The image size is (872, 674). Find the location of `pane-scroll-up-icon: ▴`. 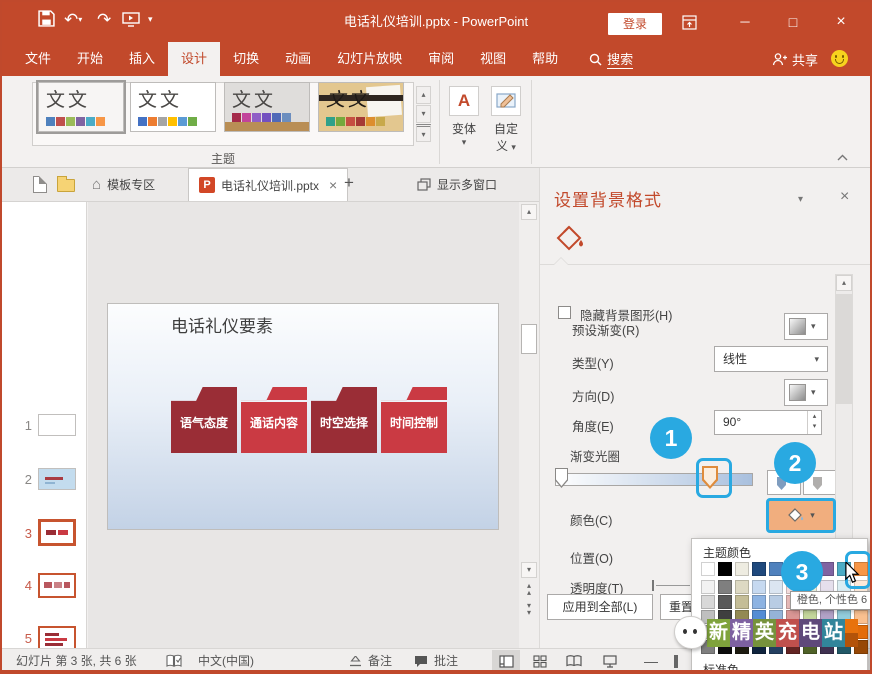

pane-scroll-up-icon: ▴ is located at coordinates (844, 283).